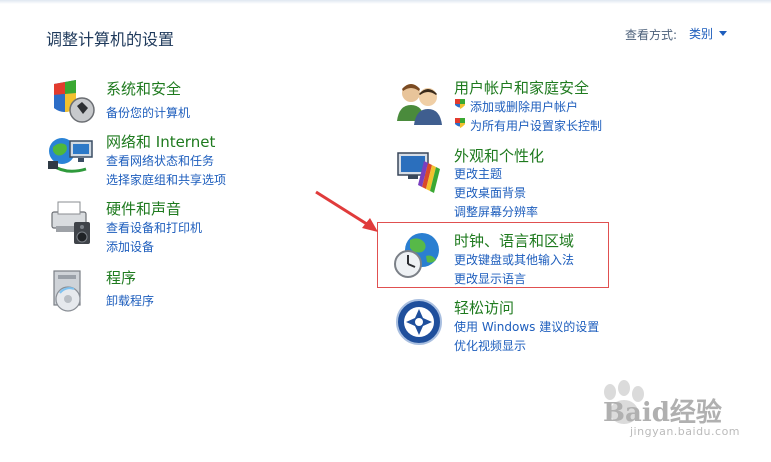 This screenshot has width=771, height=462. What do you see at coordinates (130, 300) in the screenshot?
I see `link-uninstall-program: 卸载程序` at bounding box center [130, 300].